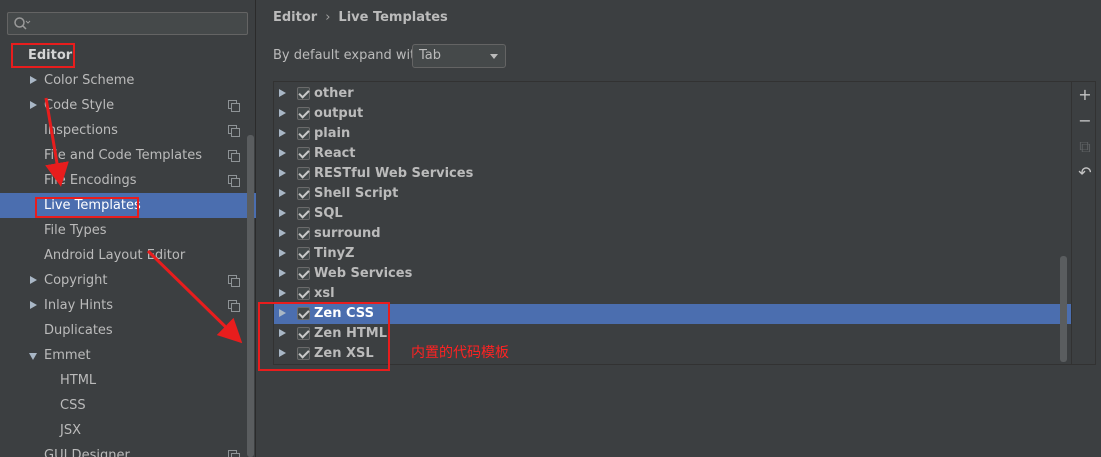 The width and height of the screenshot is (1101, 457). I want to click on annotation-box-live-templates, so click(87, 207).